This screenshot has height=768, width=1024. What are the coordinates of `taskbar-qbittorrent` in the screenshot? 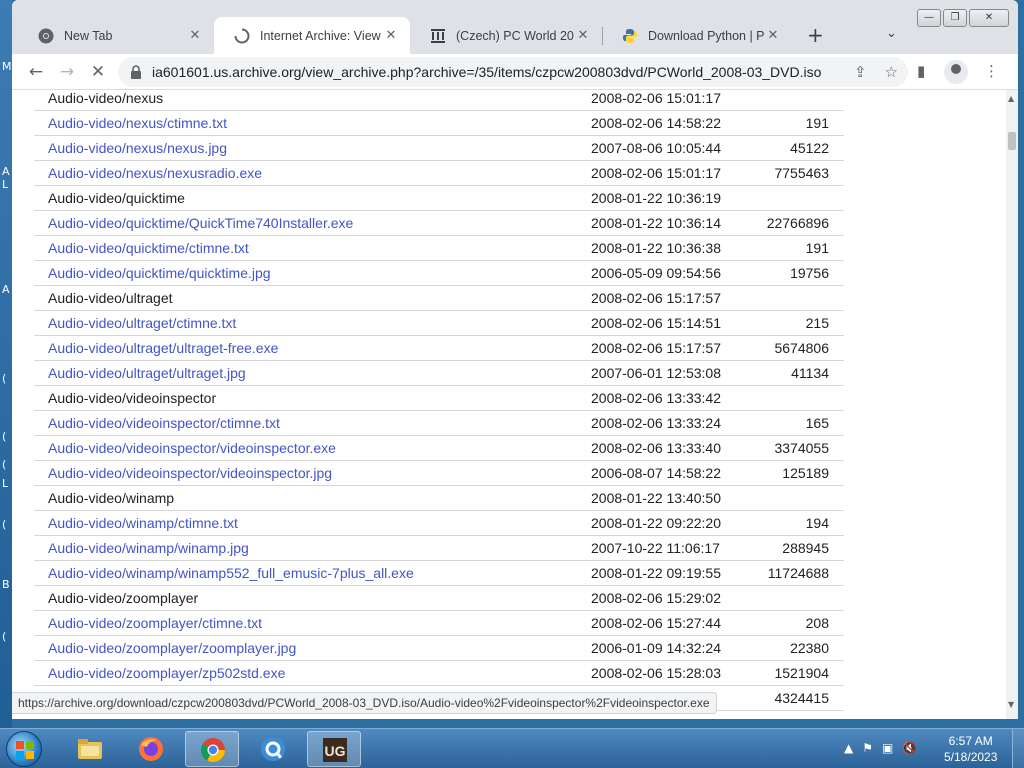 It's located at (273, 749).